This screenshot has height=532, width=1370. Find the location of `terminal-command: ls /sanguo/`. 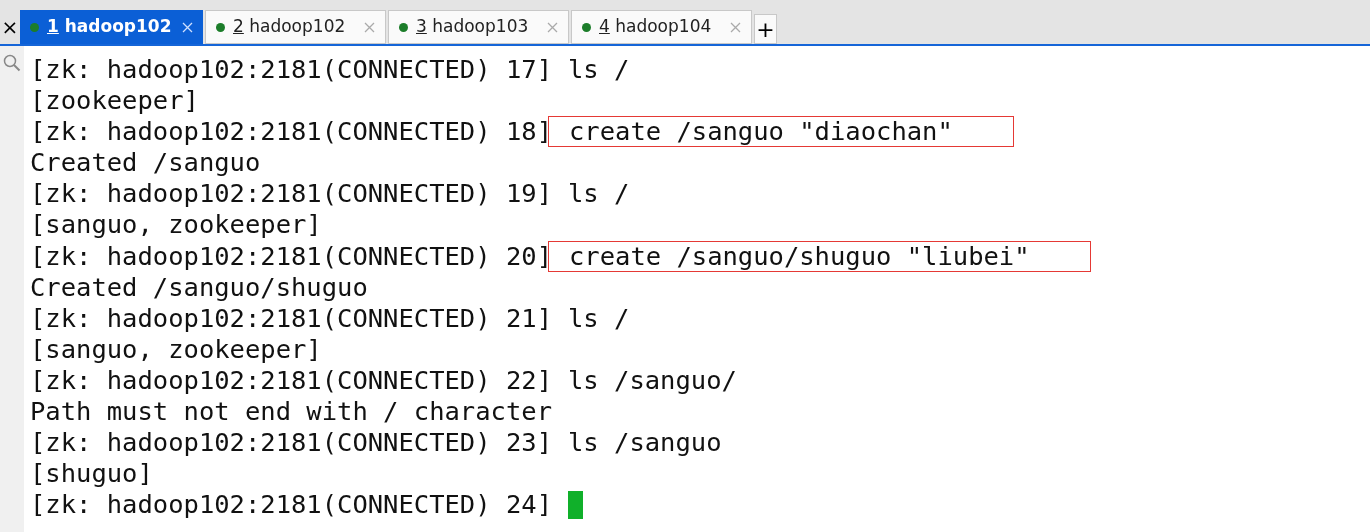

terminal-command: ls /sanguo/ is located at coordinates (652, 380).